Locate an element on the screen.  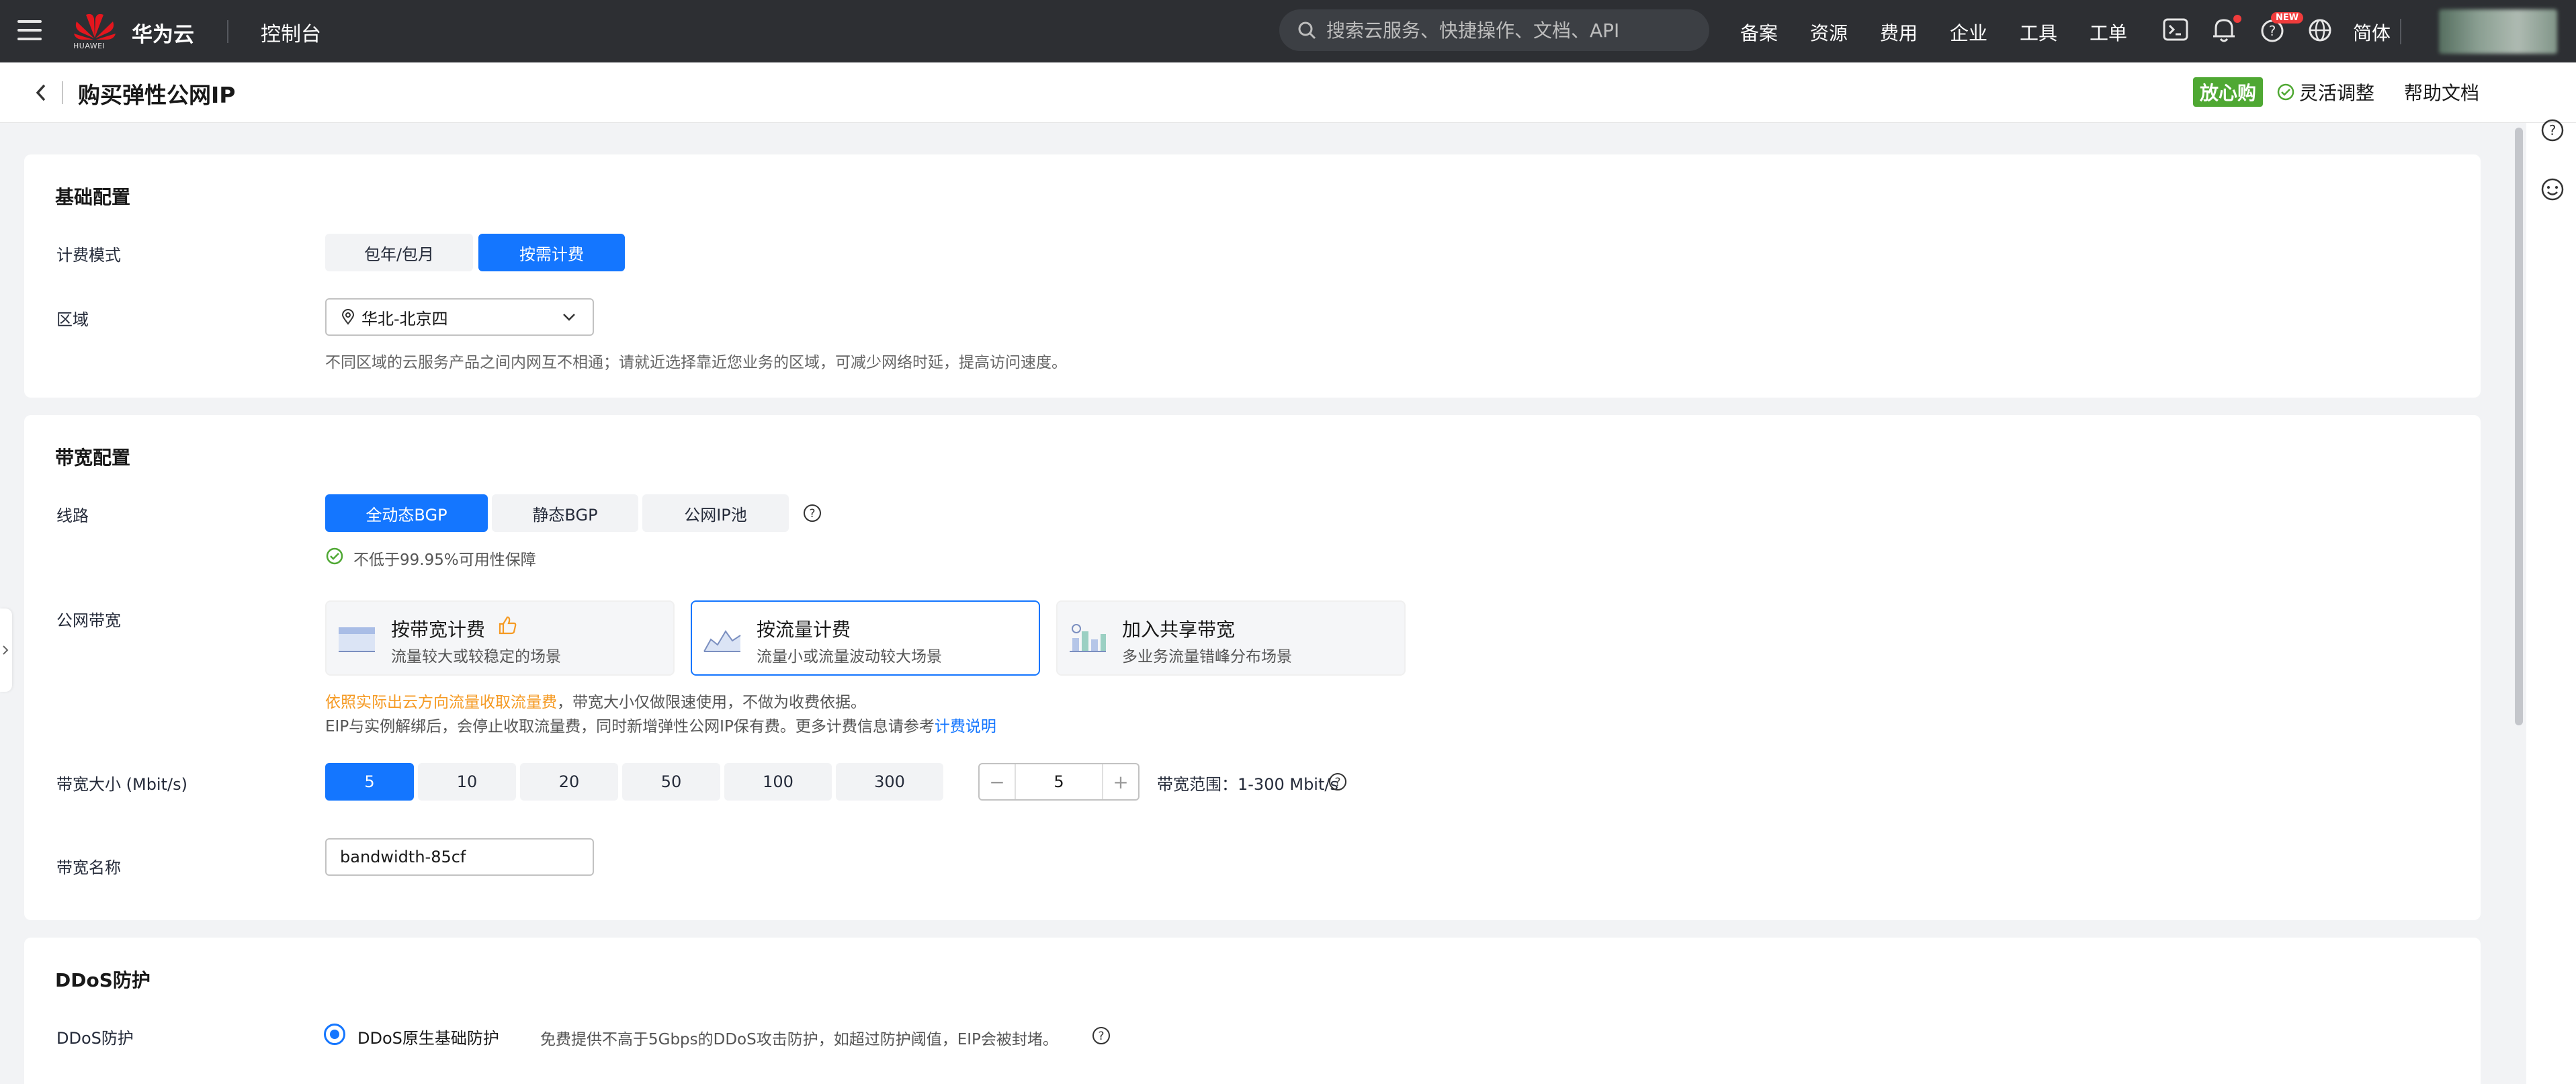
menu-icon is located at coordinates (29, 31).